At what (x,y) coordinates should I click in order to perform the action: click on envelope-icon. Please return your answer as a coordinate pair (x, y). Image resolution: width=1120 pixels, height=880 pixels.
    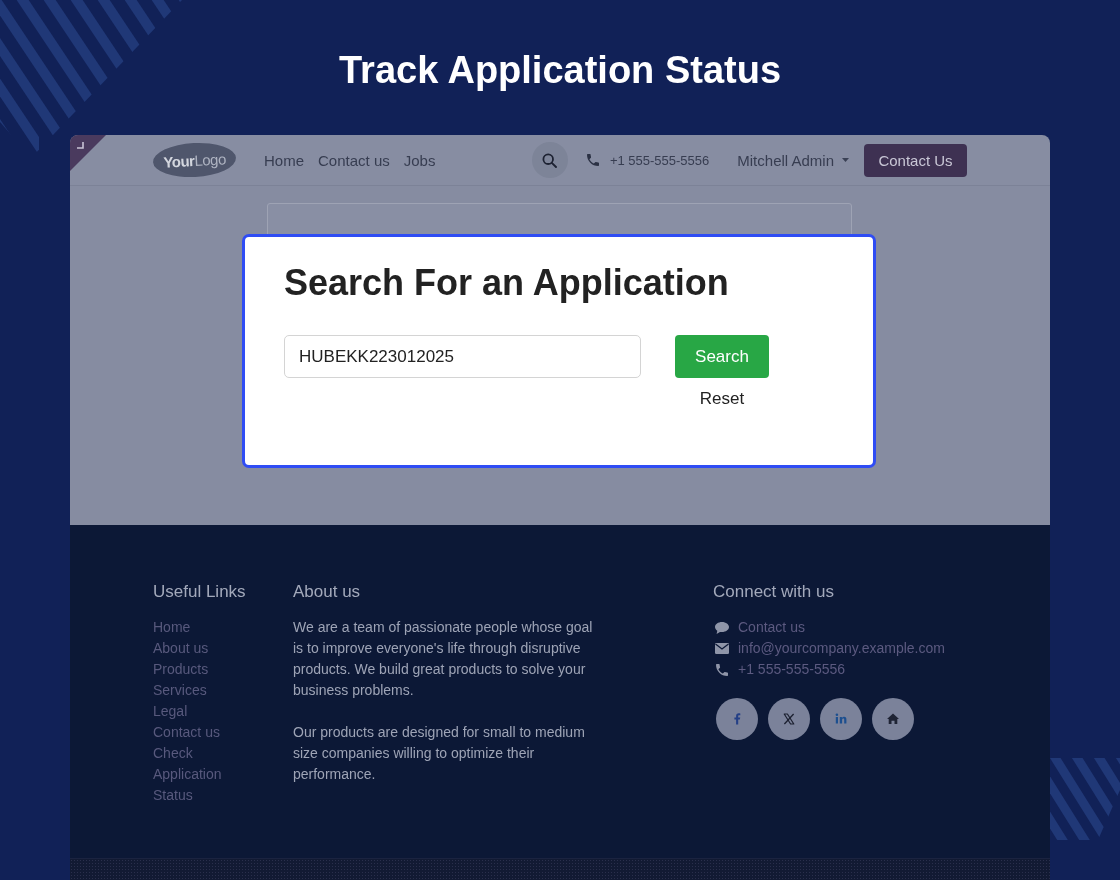
    Looking at the image, I should click on (722, 648).